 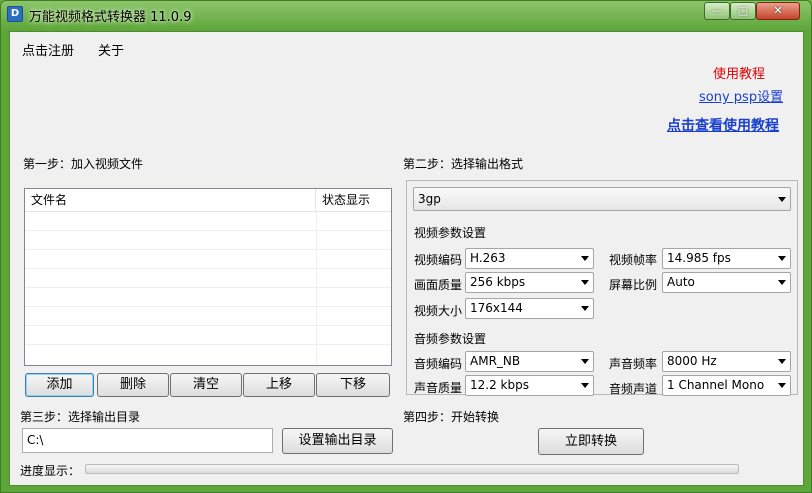 I want to click on view-tutorial-link: 点击查看使用教程, so click(x=723, y=125).